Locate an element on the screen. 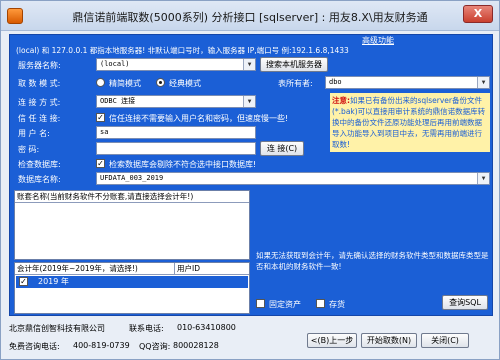  user-label: 用 户 名: is located at coordinates (34, 133).